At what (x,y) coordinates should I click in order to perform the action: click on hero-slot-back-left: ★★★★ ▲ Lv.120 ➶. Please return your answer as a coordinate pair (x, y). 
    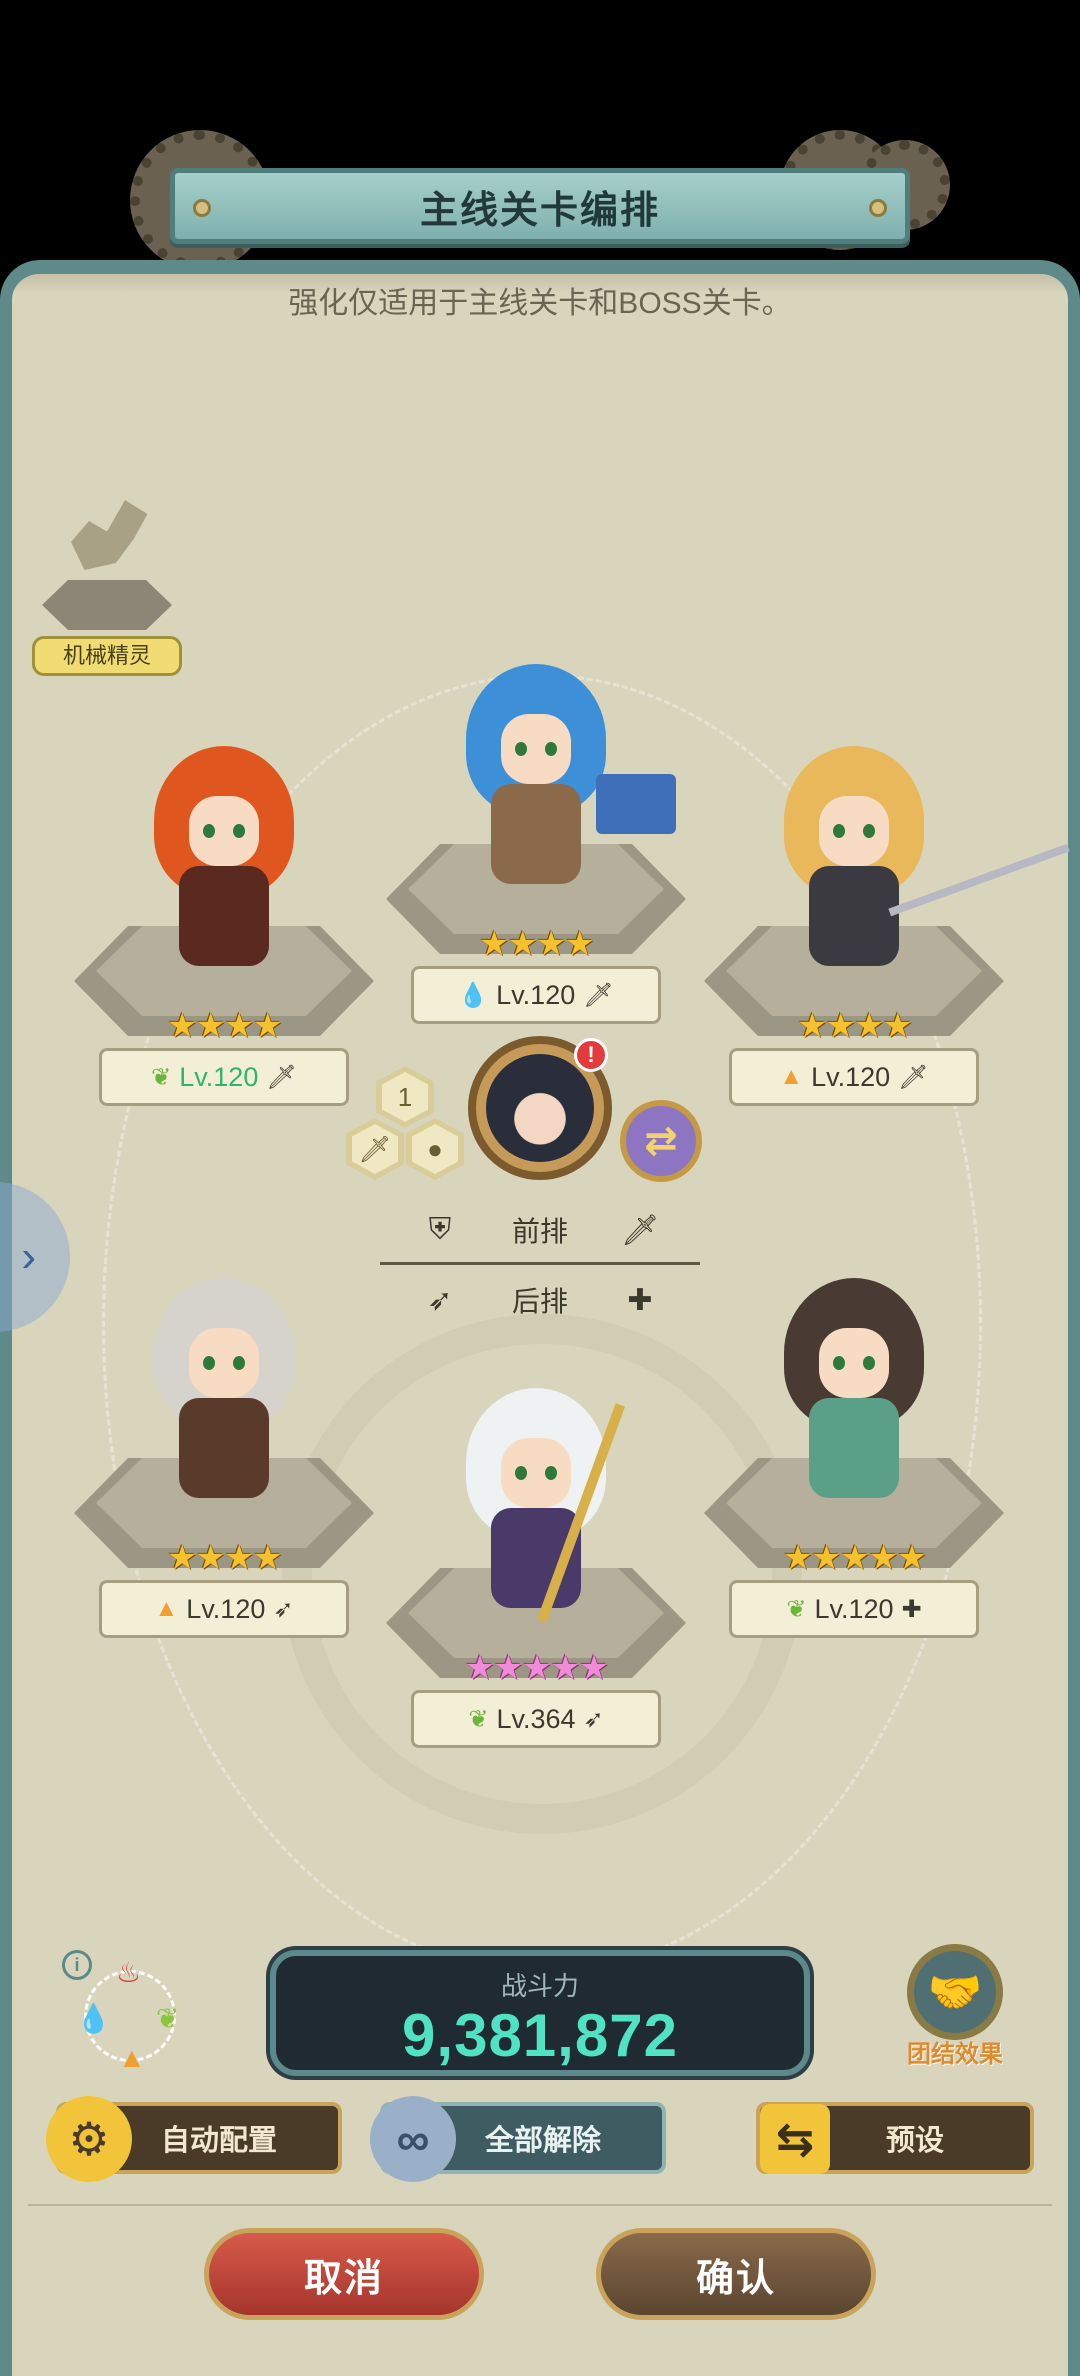
    Looking at the image, I should click on (224, 1453).